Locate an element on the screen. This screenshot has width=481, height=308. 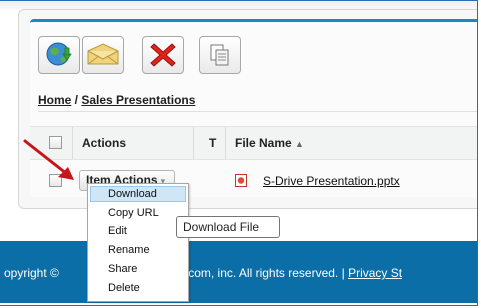
file-name-link: S-Drive Presentation.pptx is located at coordinates (331, 181).